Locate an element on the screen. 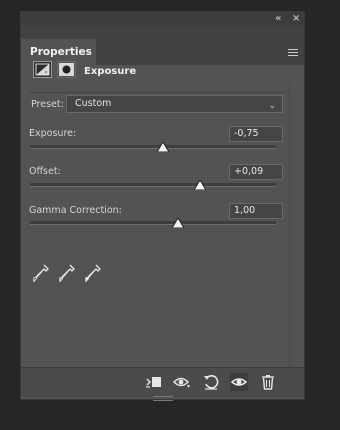 This screenshot has height=430, width=340. gray-point-eyedropper-icon is located at coordinates (67, 273).